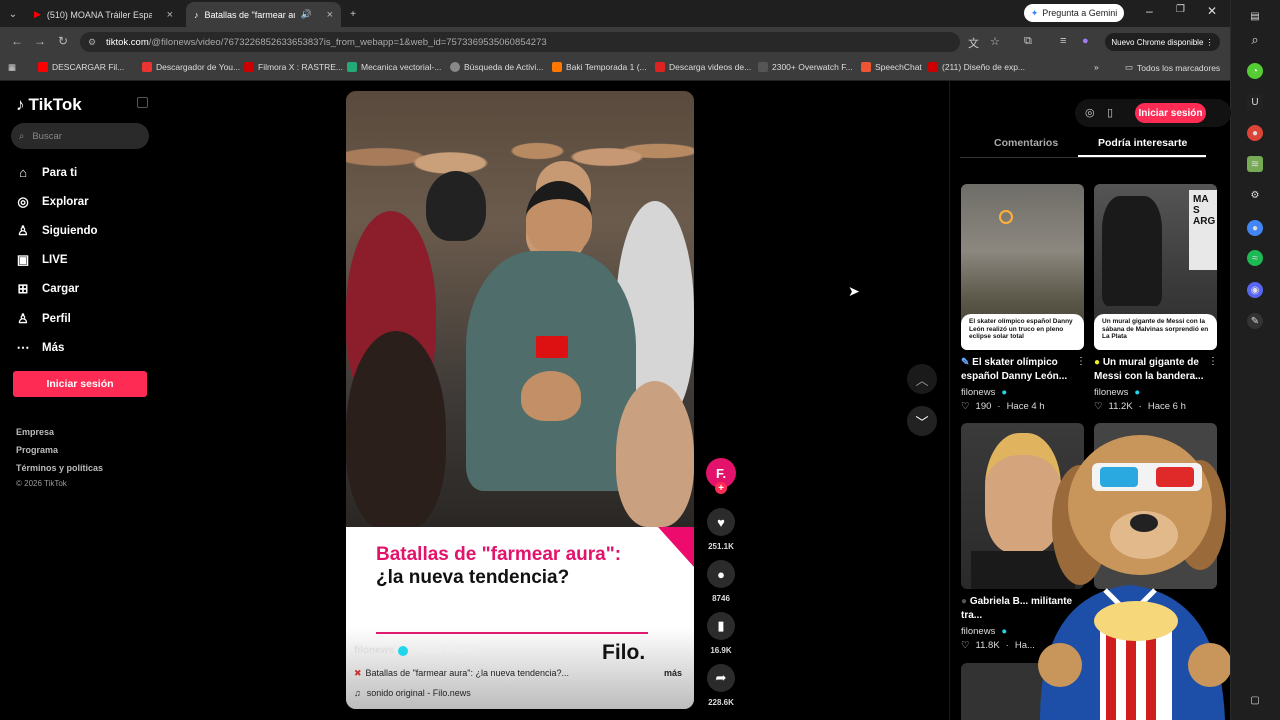  Describe the element at coordinates (43, 319) in the screenshot. I see `nav-perfil: ♙ Perfil` at that location.